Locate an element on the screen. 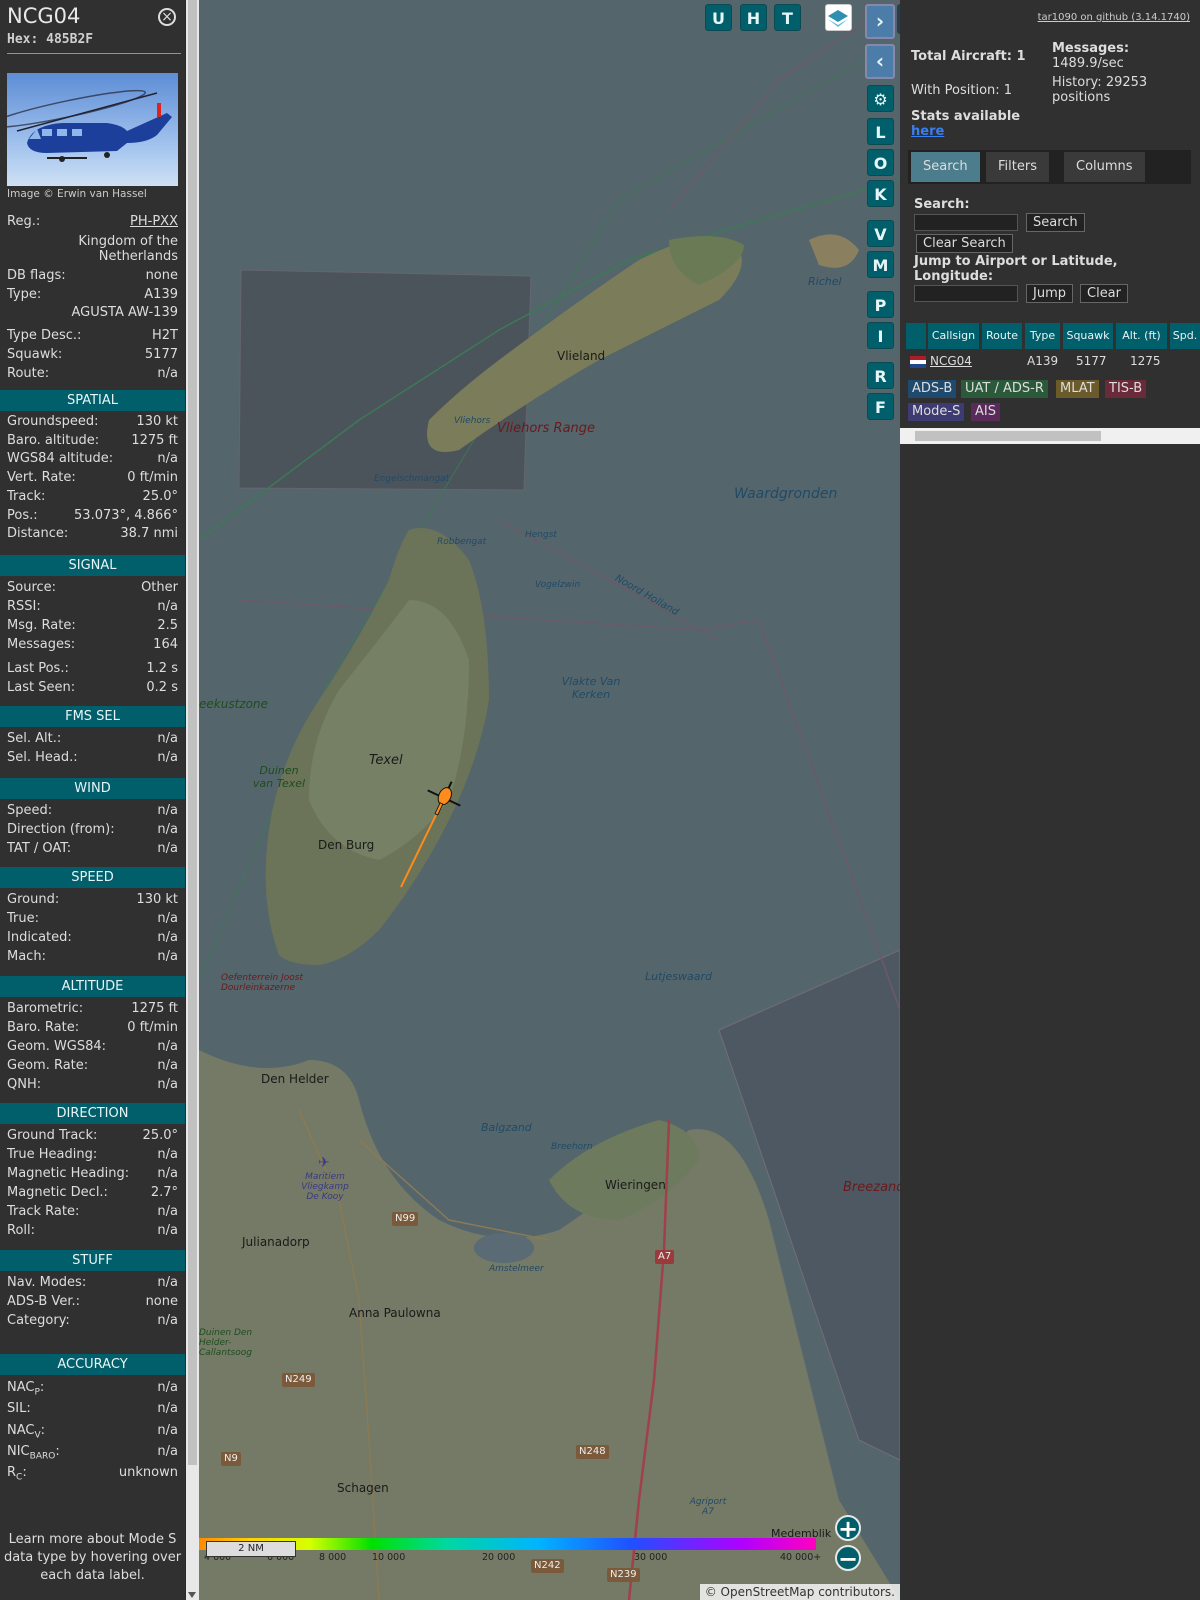 This screenshot has height=1600, width=1200. info-row: Sel. Head.: n/a is located at coordinates (92, 759).